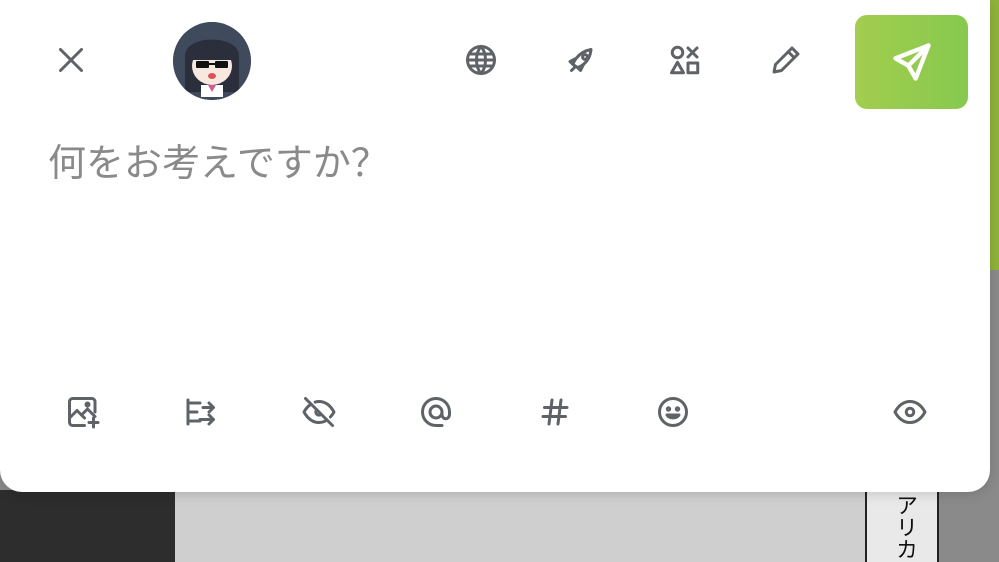 Image resolution: width=999 pixels, height=562 pixels. I want to click on boost-button, so click(582, 60).